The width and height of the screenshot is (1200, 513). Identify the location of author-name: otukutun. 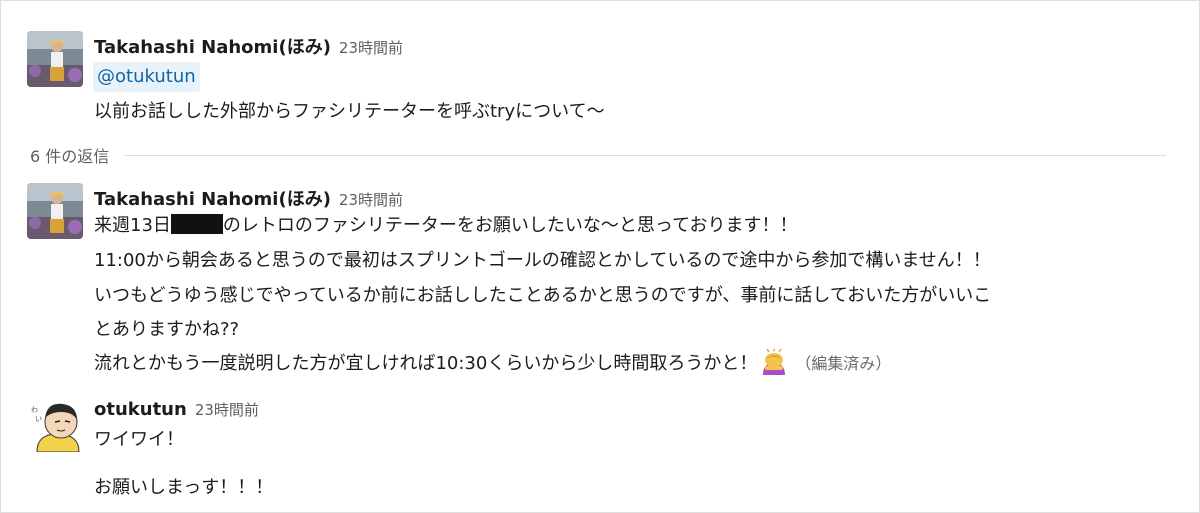
(140, 409).